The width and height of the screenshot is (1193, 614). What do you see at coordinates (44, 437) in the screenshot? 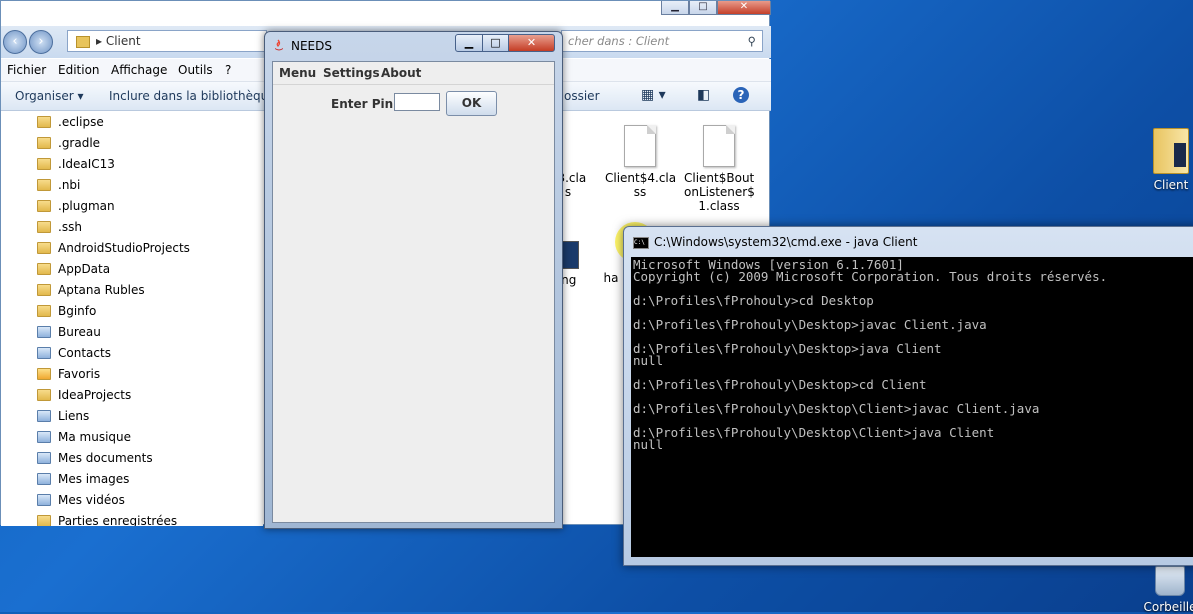
I see `music-folder-icon` at bounding box center [44, 437].